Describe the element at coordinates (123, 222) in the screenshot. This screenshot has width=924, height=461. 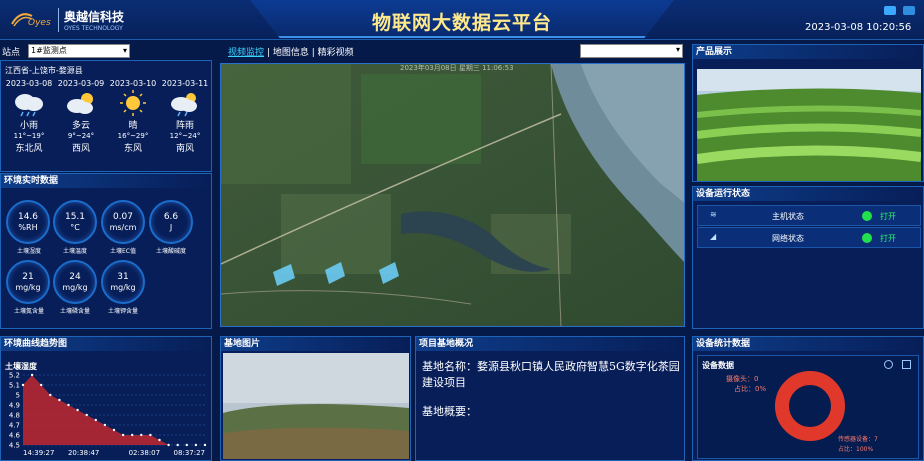
I see `gauge-soil-ec: 0.07 ms/cm` at that location.